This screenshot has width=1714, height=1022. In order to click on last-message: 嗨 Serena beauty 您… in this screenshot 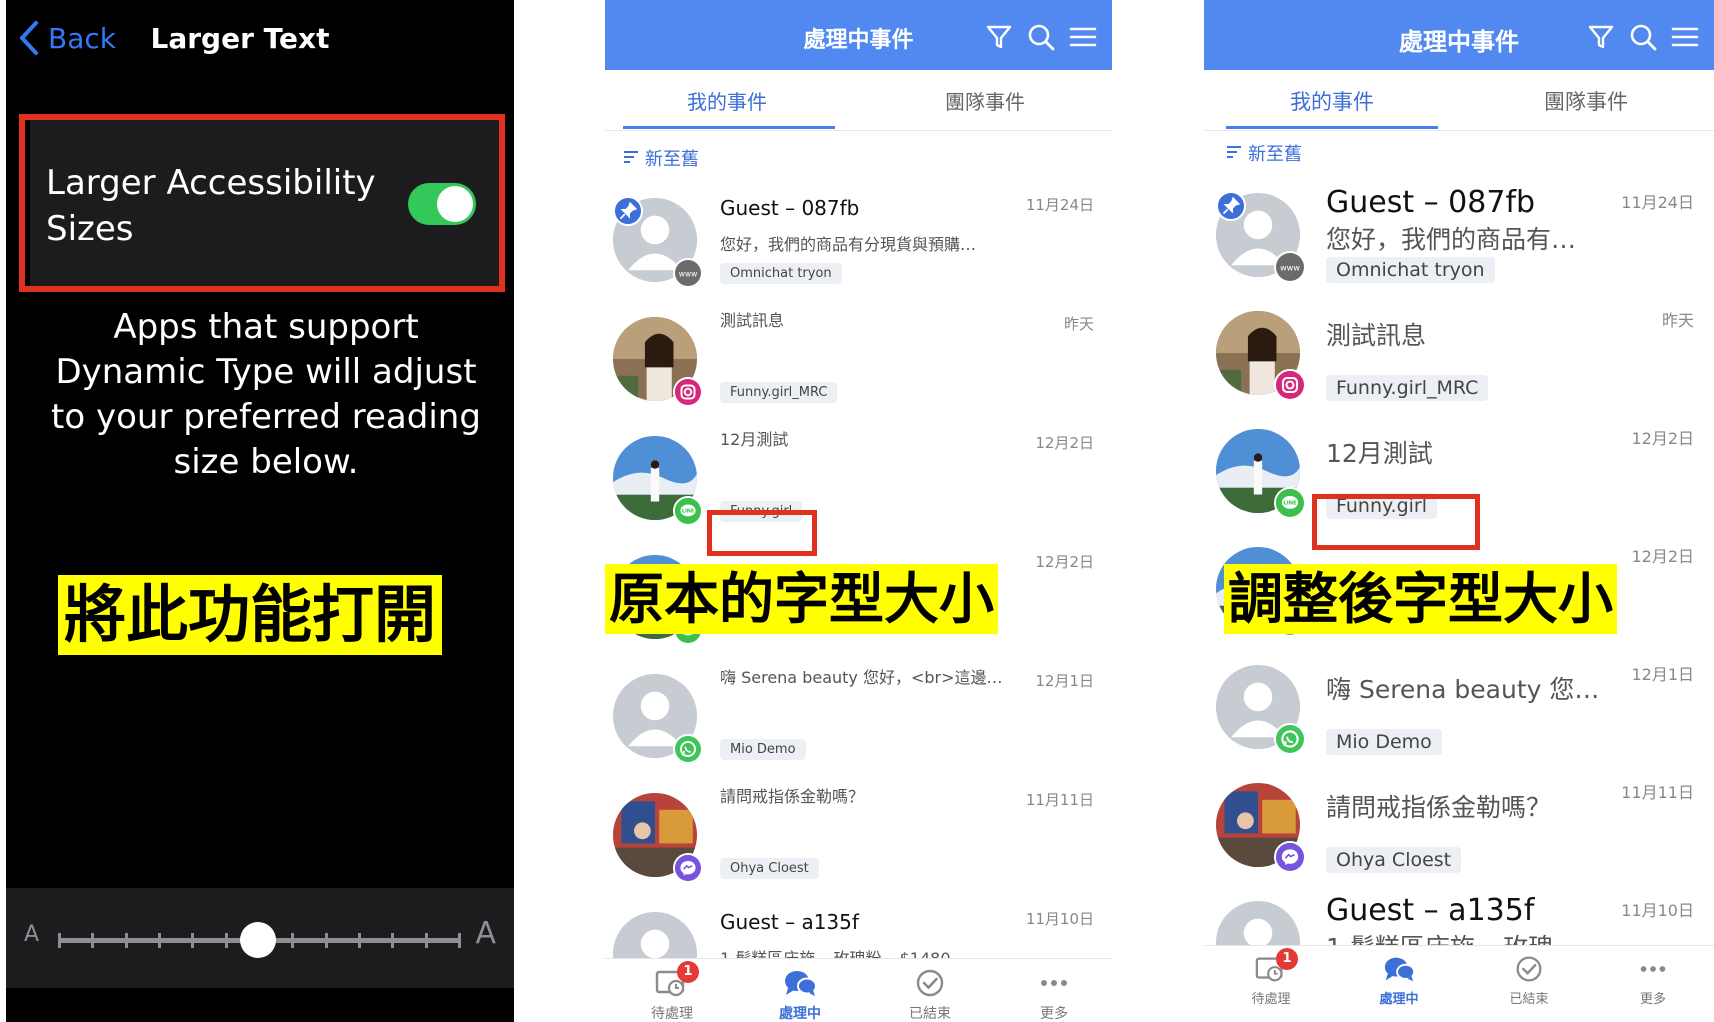, I will do `click(1463, 689)`.